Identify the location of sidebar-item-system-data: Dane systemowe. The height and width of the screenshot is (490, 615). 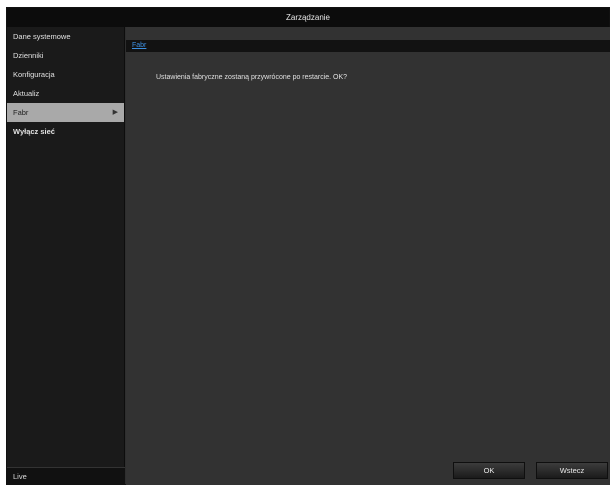
(65, 36).